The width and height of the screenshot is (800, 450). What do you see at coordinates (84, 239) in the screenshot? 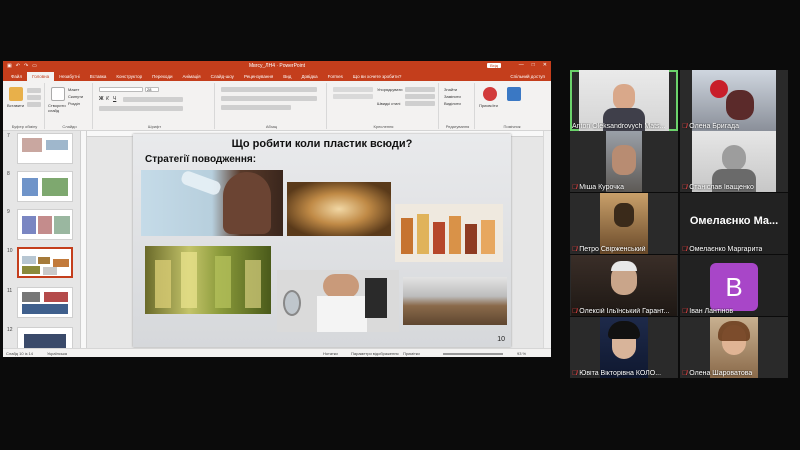
I see `vertical-ruler` at bounding box center [84, 239].